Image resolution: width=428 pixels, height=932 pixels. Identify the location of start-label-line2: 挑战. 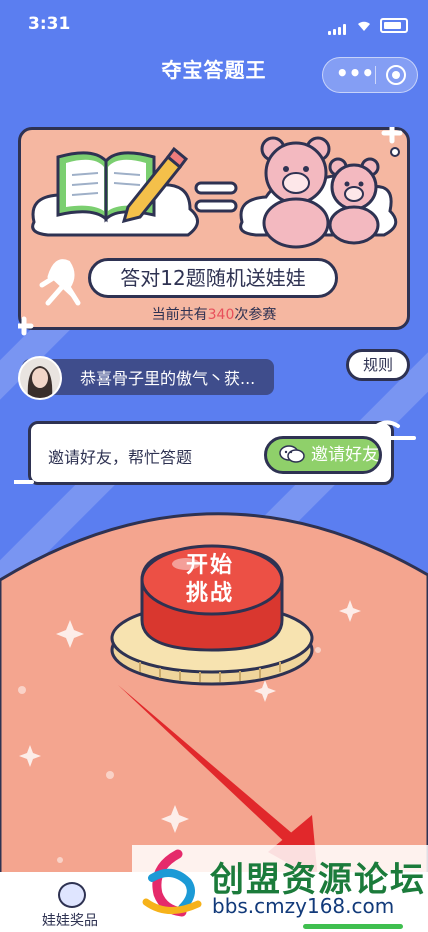
(209, 593).